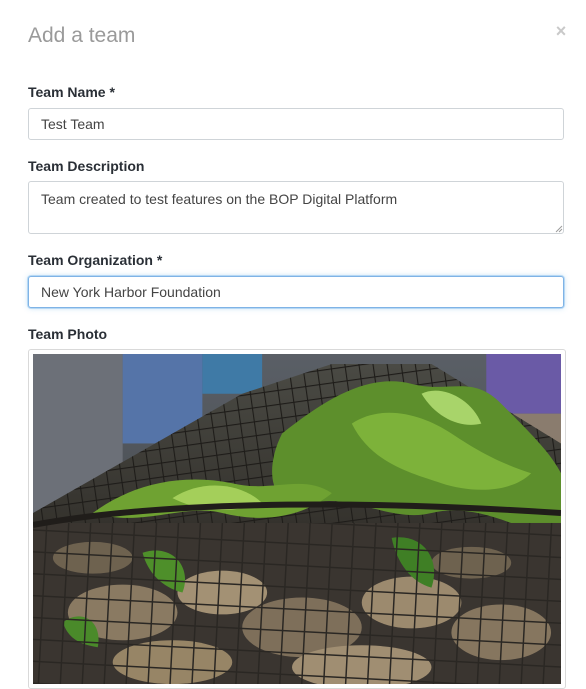 This screenshot has height=689, width=586. Describe the element at coordinates (95, 260) in the screenshot. I see `team-organization-label: Team Organization *` at that location.